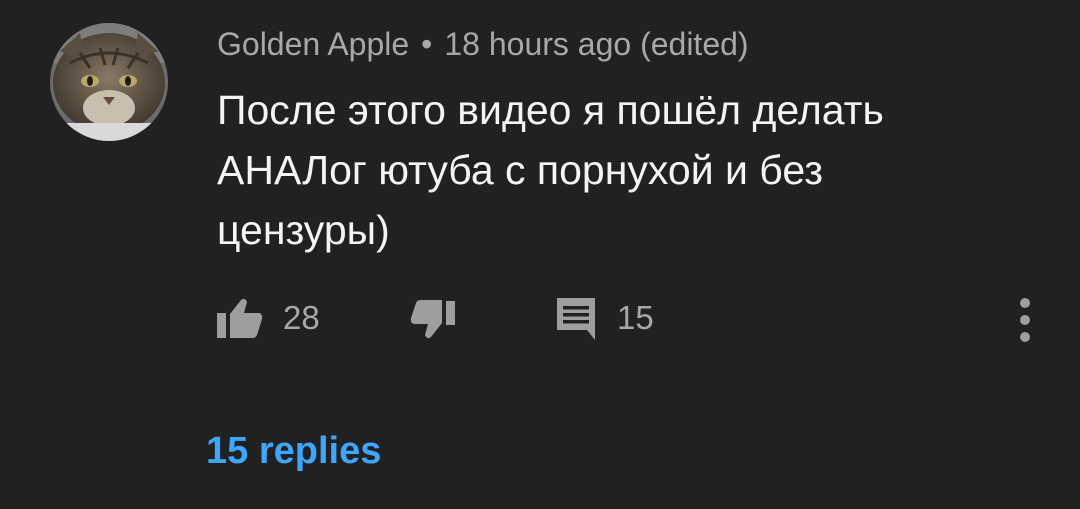 This screenshot has height=509, width=1080. I want to click on thumbs-down-icon, so click(433, 319).